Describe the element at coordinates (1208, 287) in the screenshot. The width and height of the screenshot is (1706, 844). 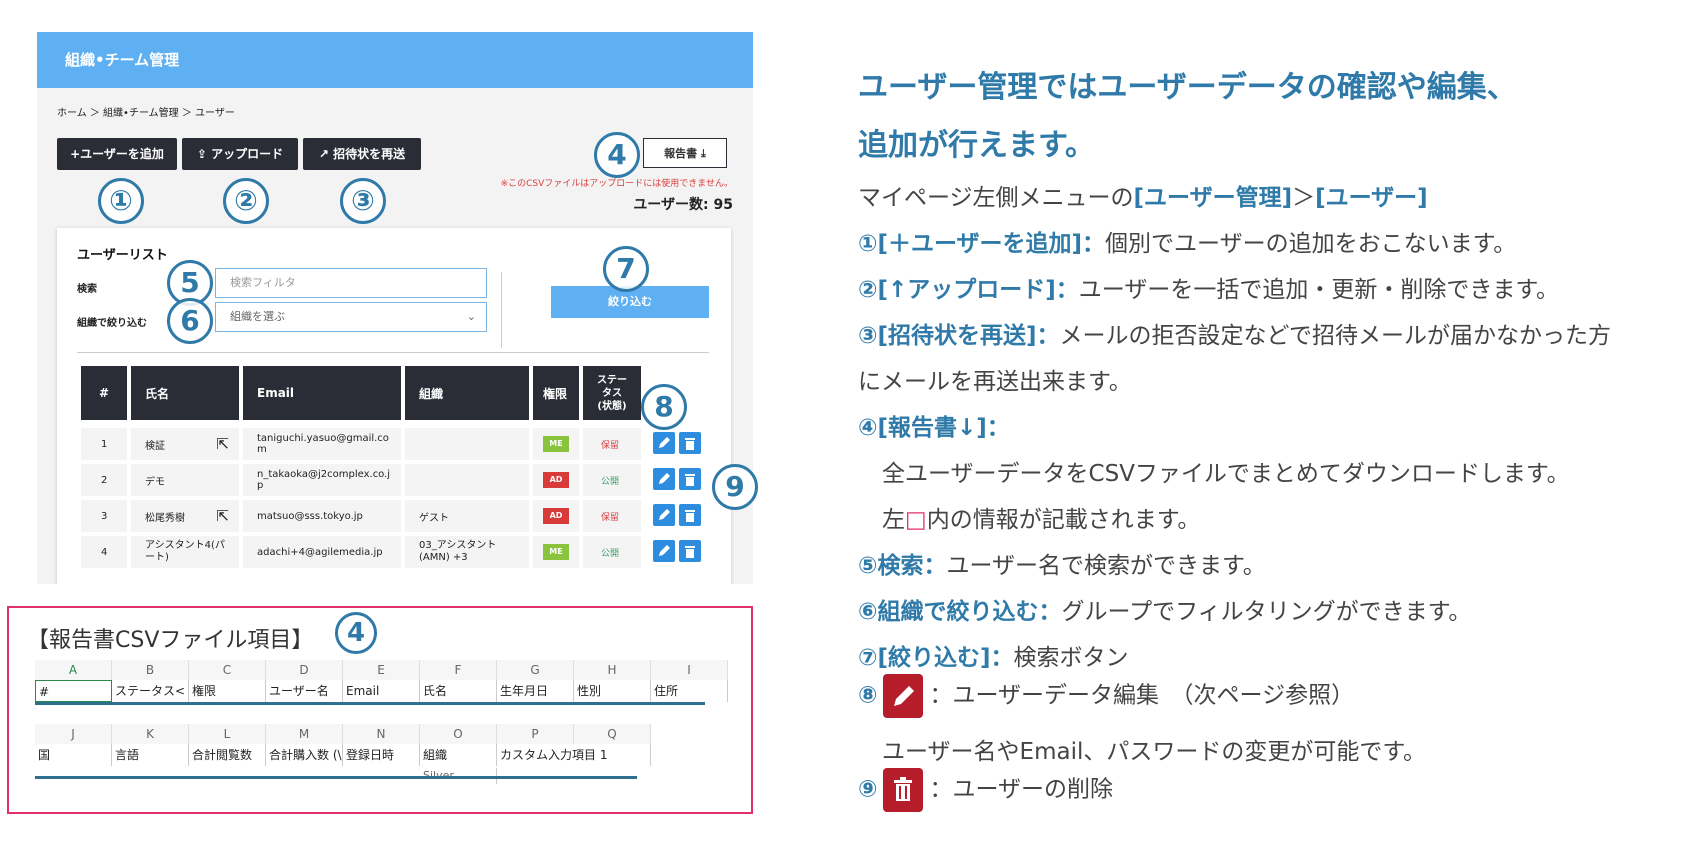
I see `item-2: ②[↑アップロード]：ユーザーを一括で追加・更新・削除できます。` at that location.